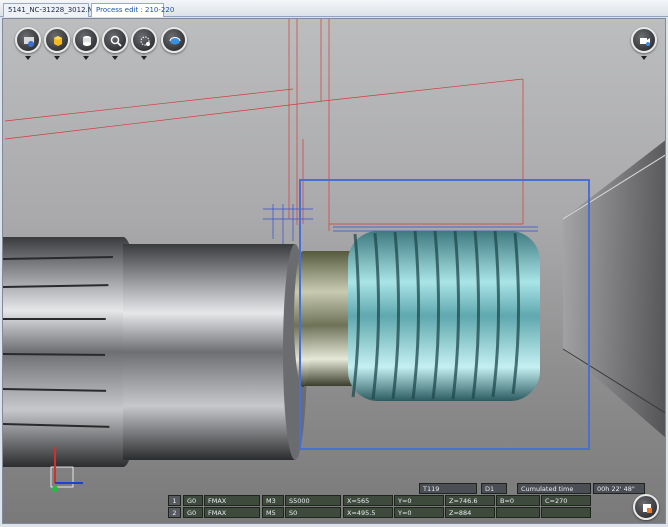  Describe the element at coordinates (566, 512) in the screenshot. I see `c-axis` at that location.